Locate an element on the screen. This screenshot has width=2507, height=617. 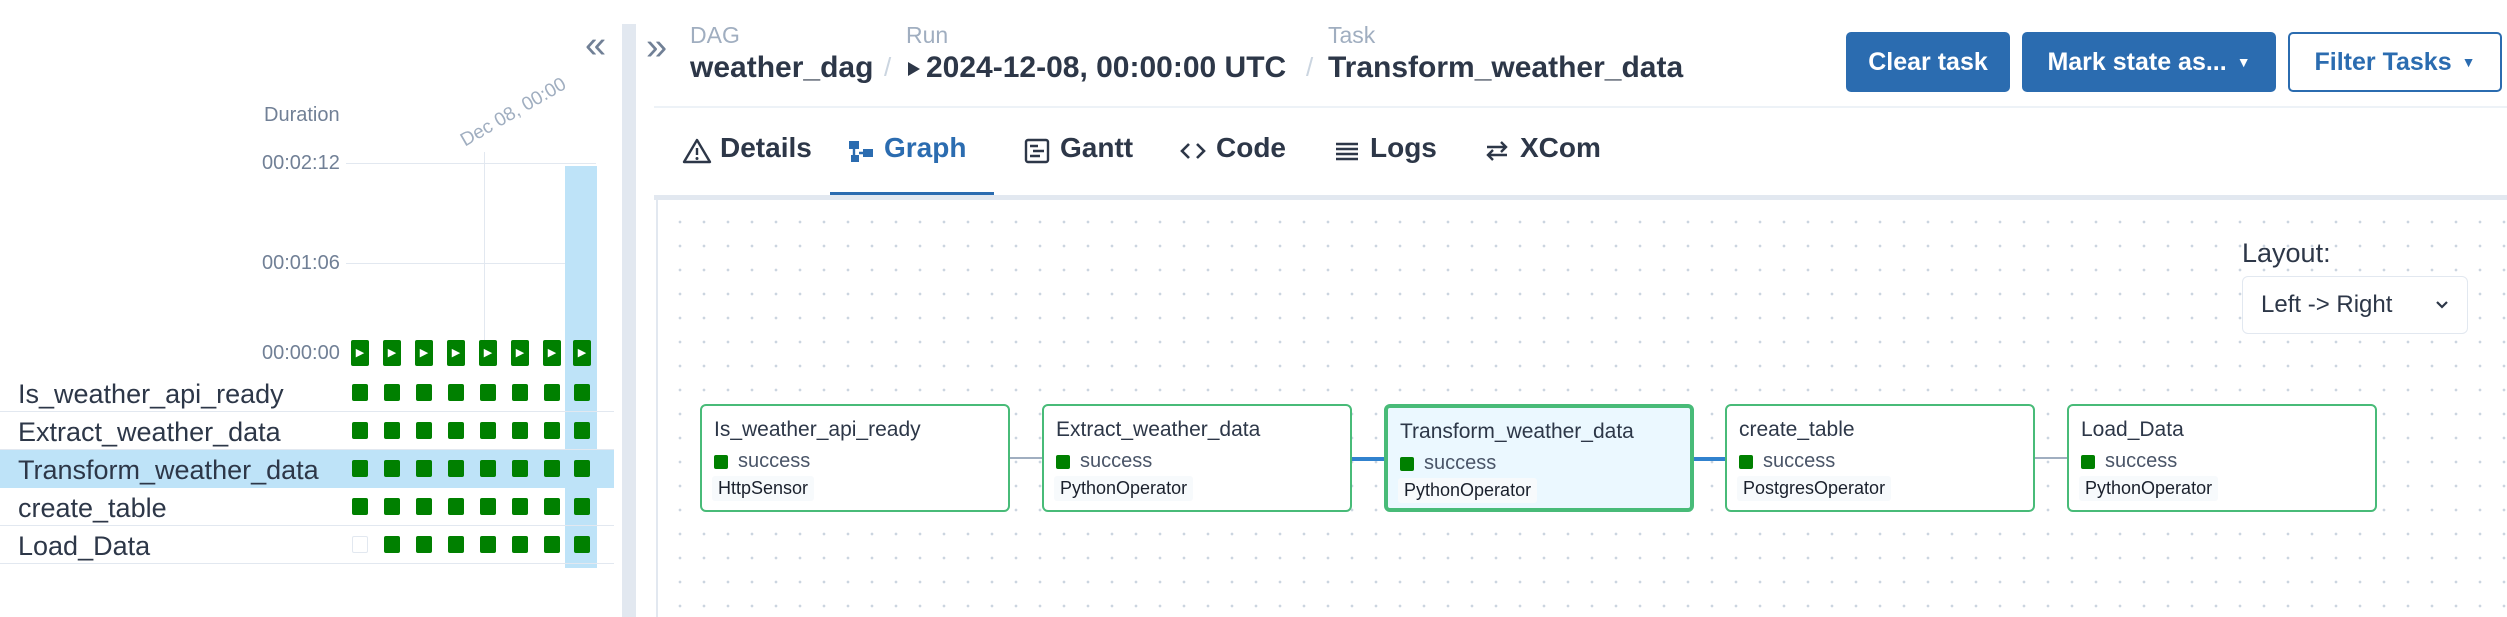
task-row-label: Transform_weather_data is located at coordinates (168, 470).